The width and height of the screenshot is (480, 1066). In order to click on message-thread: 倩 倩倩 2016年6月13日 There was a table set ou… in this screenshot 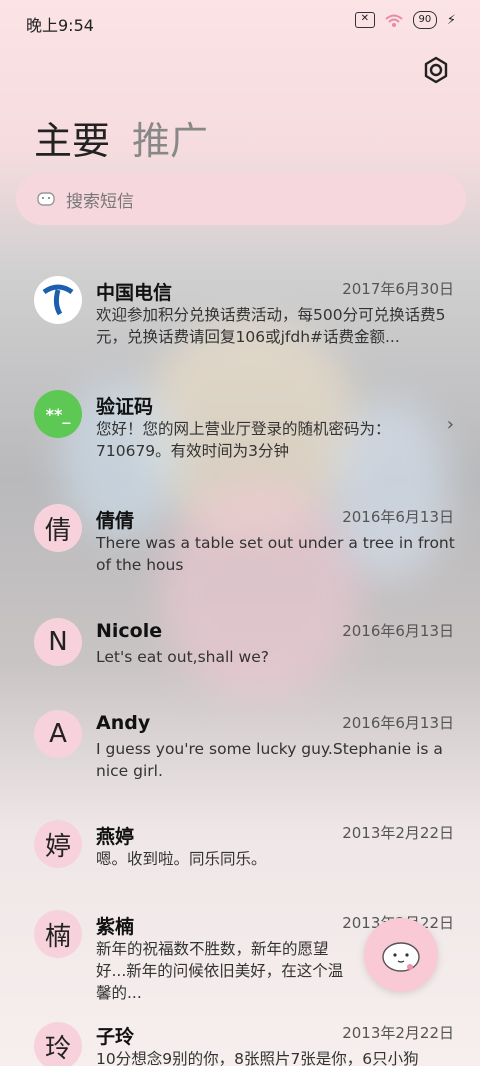, I will do `click(240, 543)`.